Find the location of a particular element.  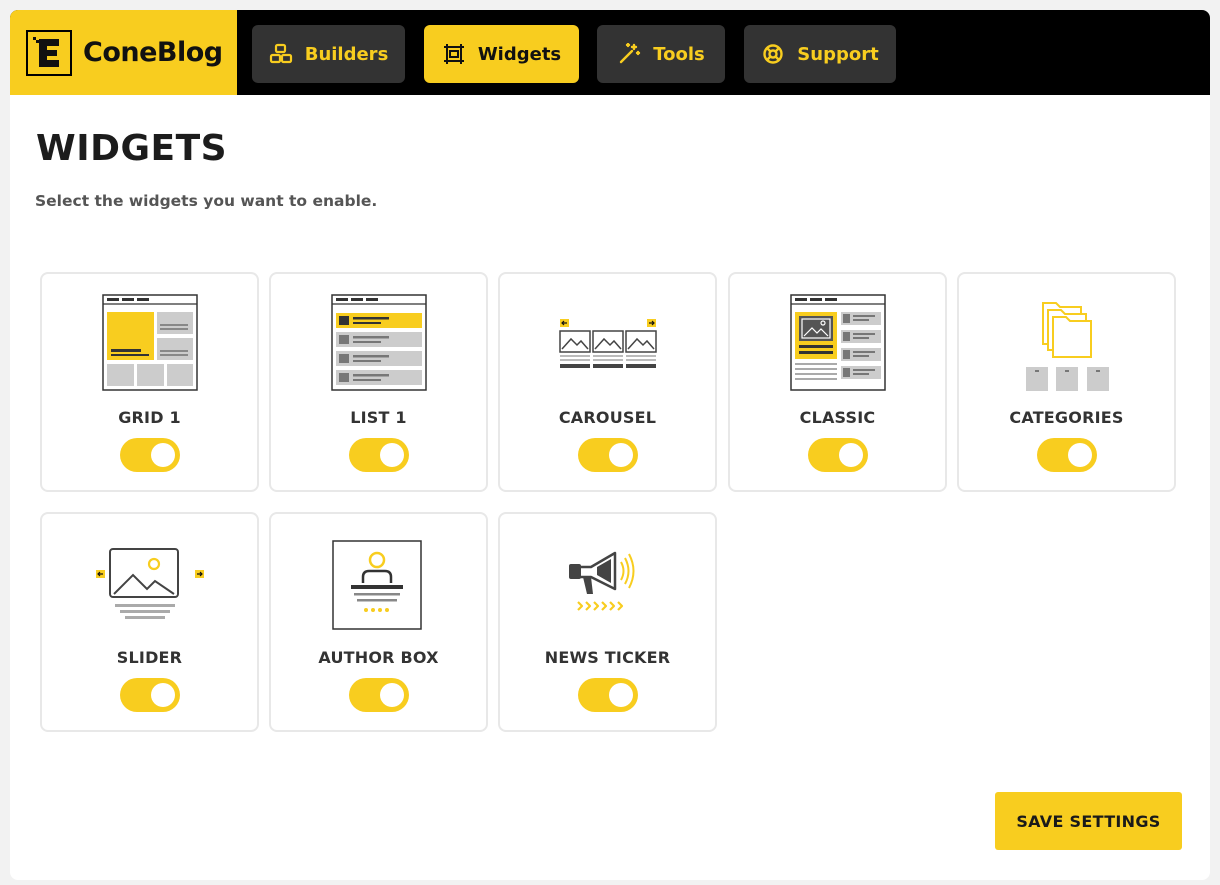

widget-toggle-author-box is located at coordinates (378, 695).